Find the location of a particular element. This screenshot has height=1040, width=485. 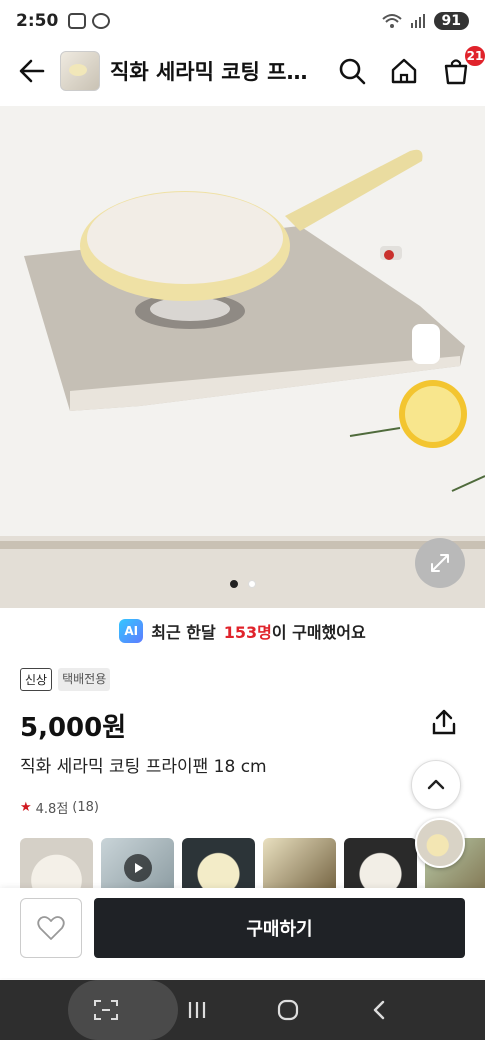

star-icon: ★ is located at coordinates (26, 807).